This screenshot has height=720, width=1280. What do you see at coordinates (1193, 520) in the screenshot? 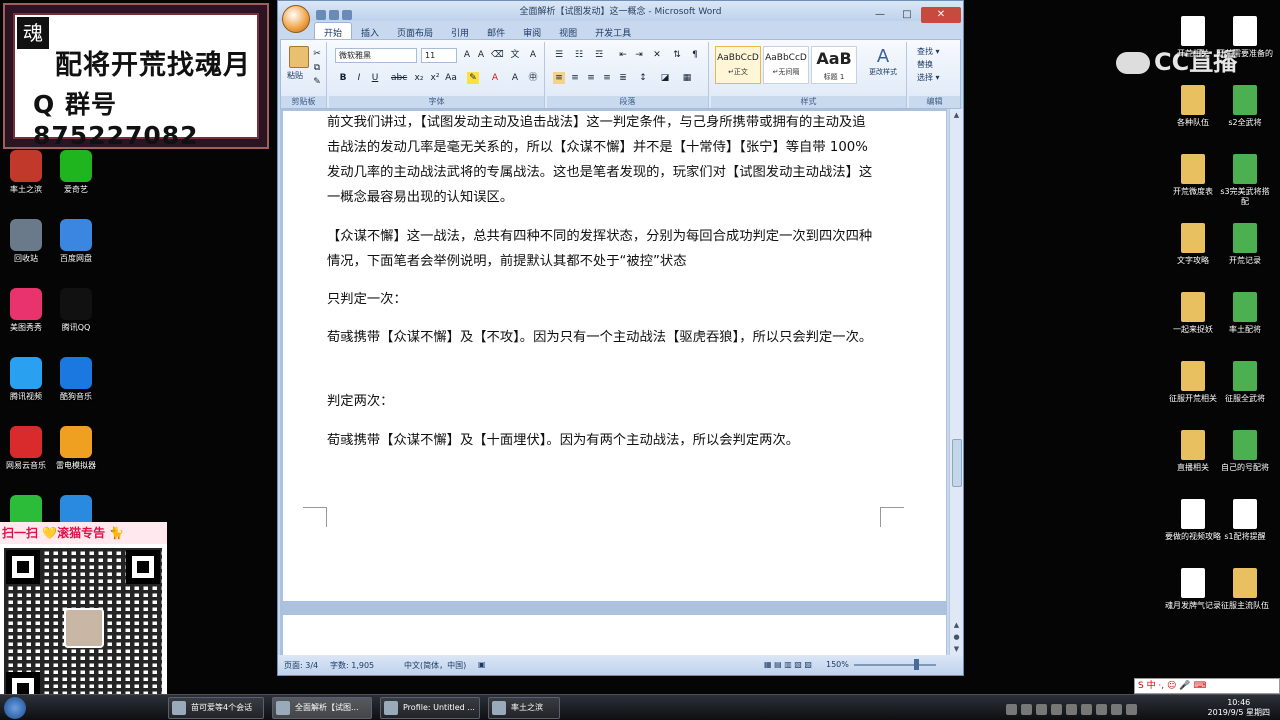
I see `desktop-icon: 要做的视频攻略` at bounding box center [1193, 520].